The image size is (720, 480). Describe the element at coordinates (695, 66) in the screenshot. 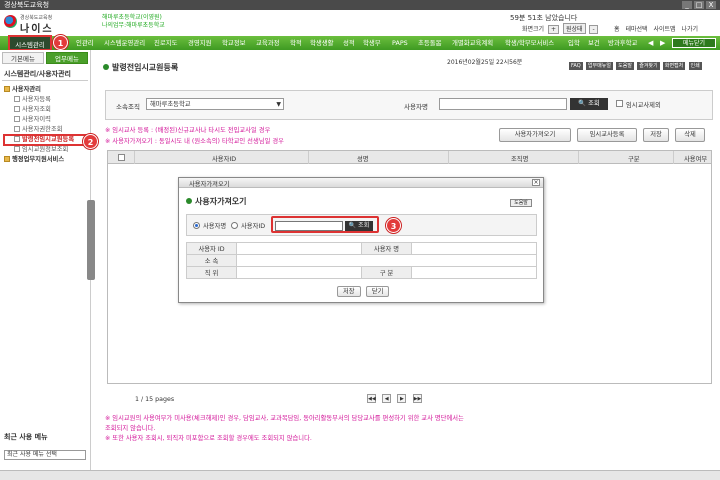

I see `print-button: 인쇄` at that location.